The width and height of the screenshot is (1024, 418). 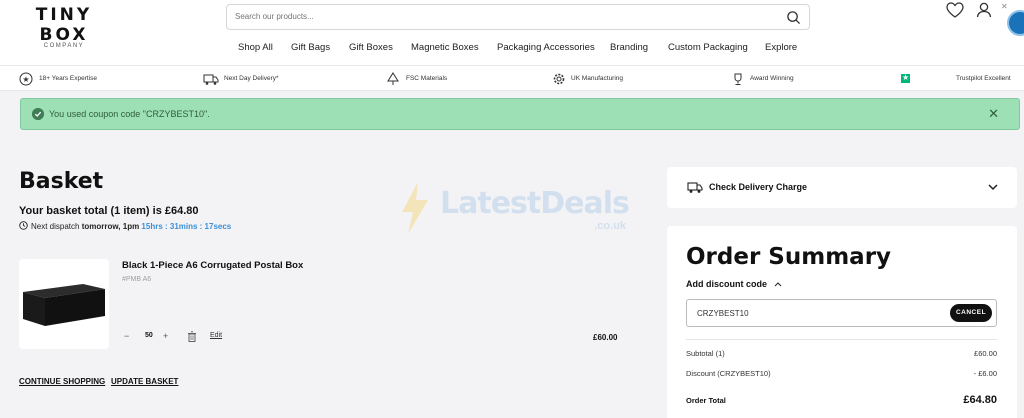 I want to click on usp-award: Award Winning, so click(x=776, y=79).